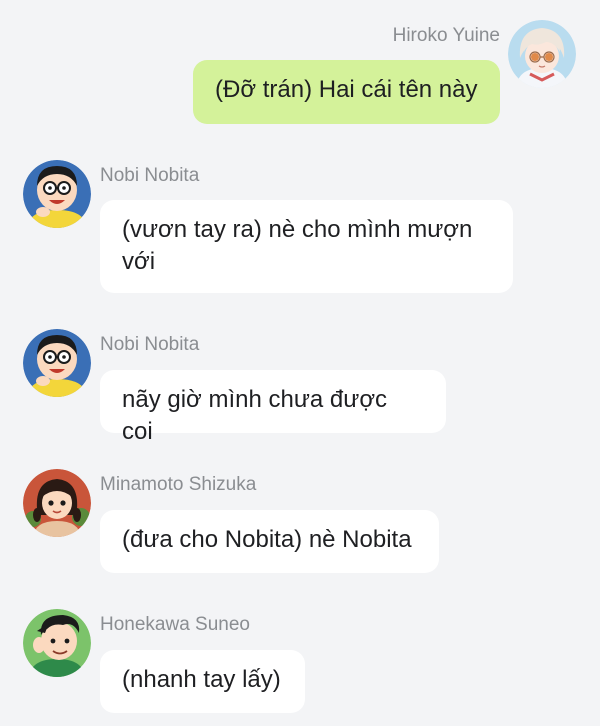 The width and height of the screenshot is (600, 726). I want to click on message-text: (nhanh tay lấy), so click(201, 679).